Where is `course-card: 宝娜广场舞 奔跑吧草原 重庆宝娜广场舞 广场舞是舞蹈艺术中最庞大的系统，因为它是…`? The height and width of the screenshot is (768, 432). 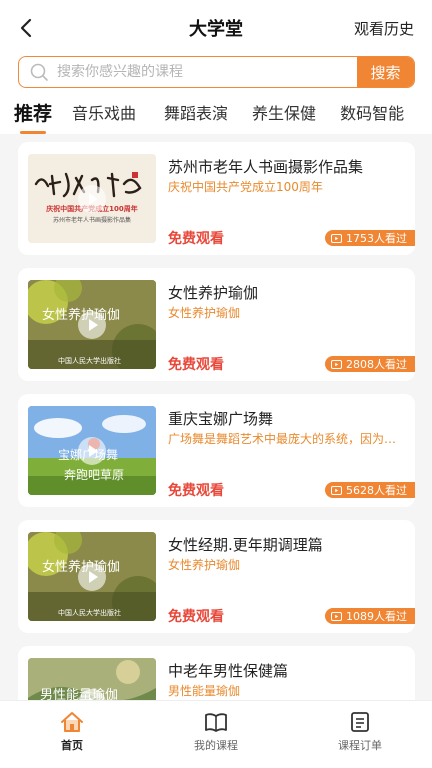
course-card: 宝娜广场舞 奔跑吧草原 重庆宝娜广场舞 广场舞是舞蹈艺术中最庞大的系统，因为它是… is located at coordinates (216, 450).